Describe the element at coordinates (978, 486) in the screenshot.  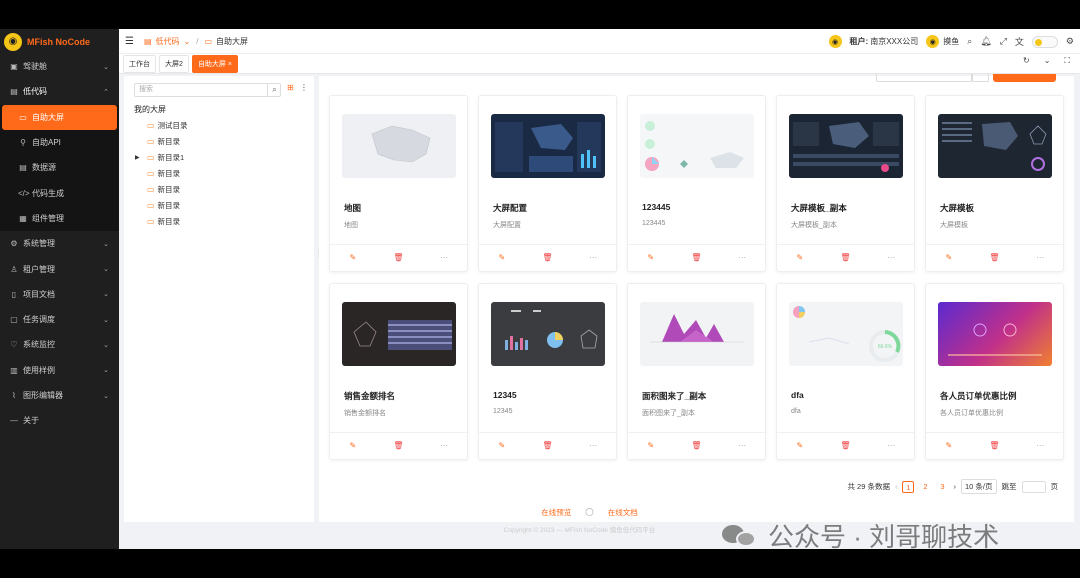
I see `page-size-select: 10 条/页` at that location.